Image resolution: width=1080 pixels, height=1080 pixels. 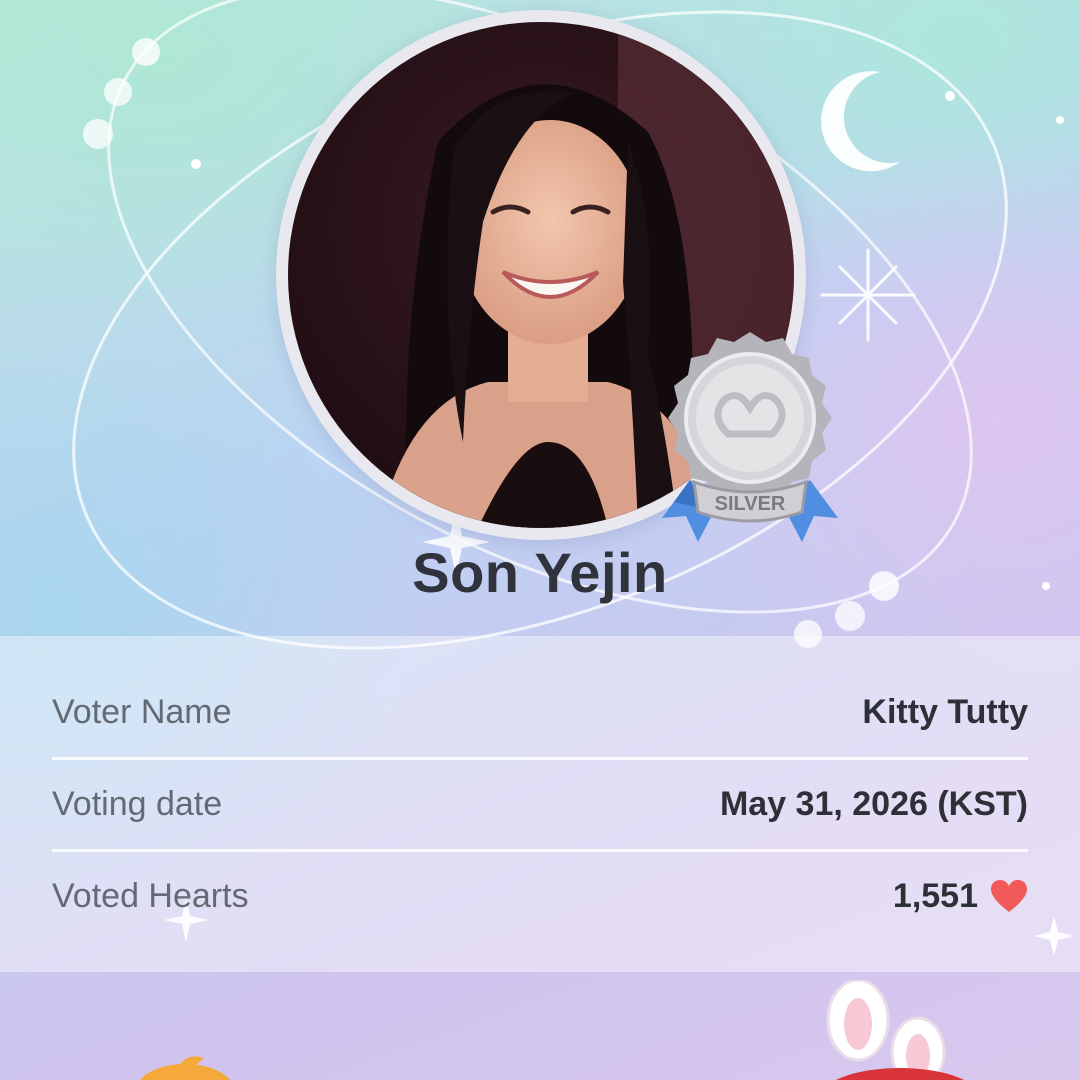 I want to click on voted-hearts-row: Voted Hearts 1,551, so click(x=540, y=896).